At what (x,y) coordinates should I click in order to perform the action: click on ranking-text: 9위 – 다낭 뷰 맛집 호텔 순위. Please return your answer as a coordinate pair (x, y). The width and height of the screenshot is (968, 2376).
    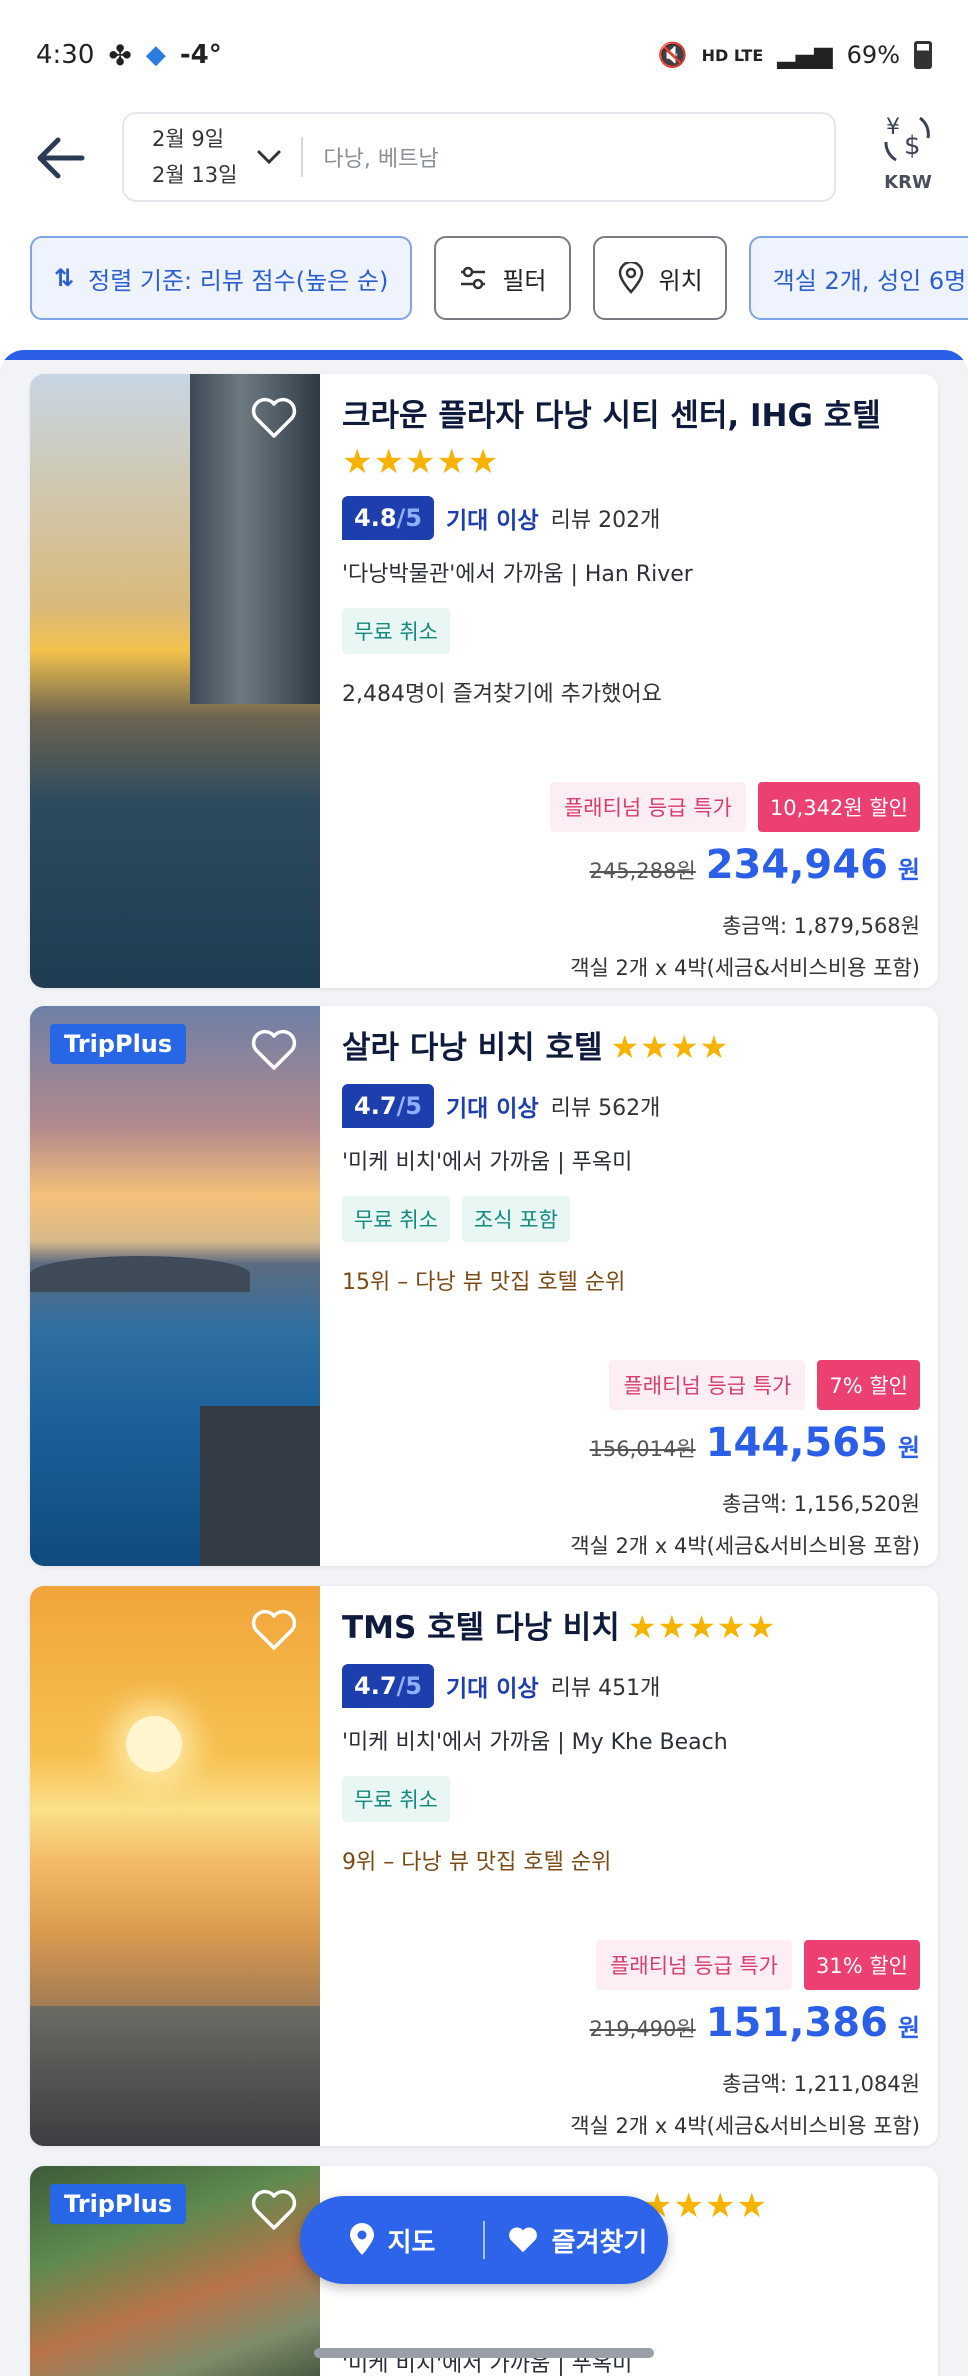
    Looking at the image, I should click on (631, 1863).